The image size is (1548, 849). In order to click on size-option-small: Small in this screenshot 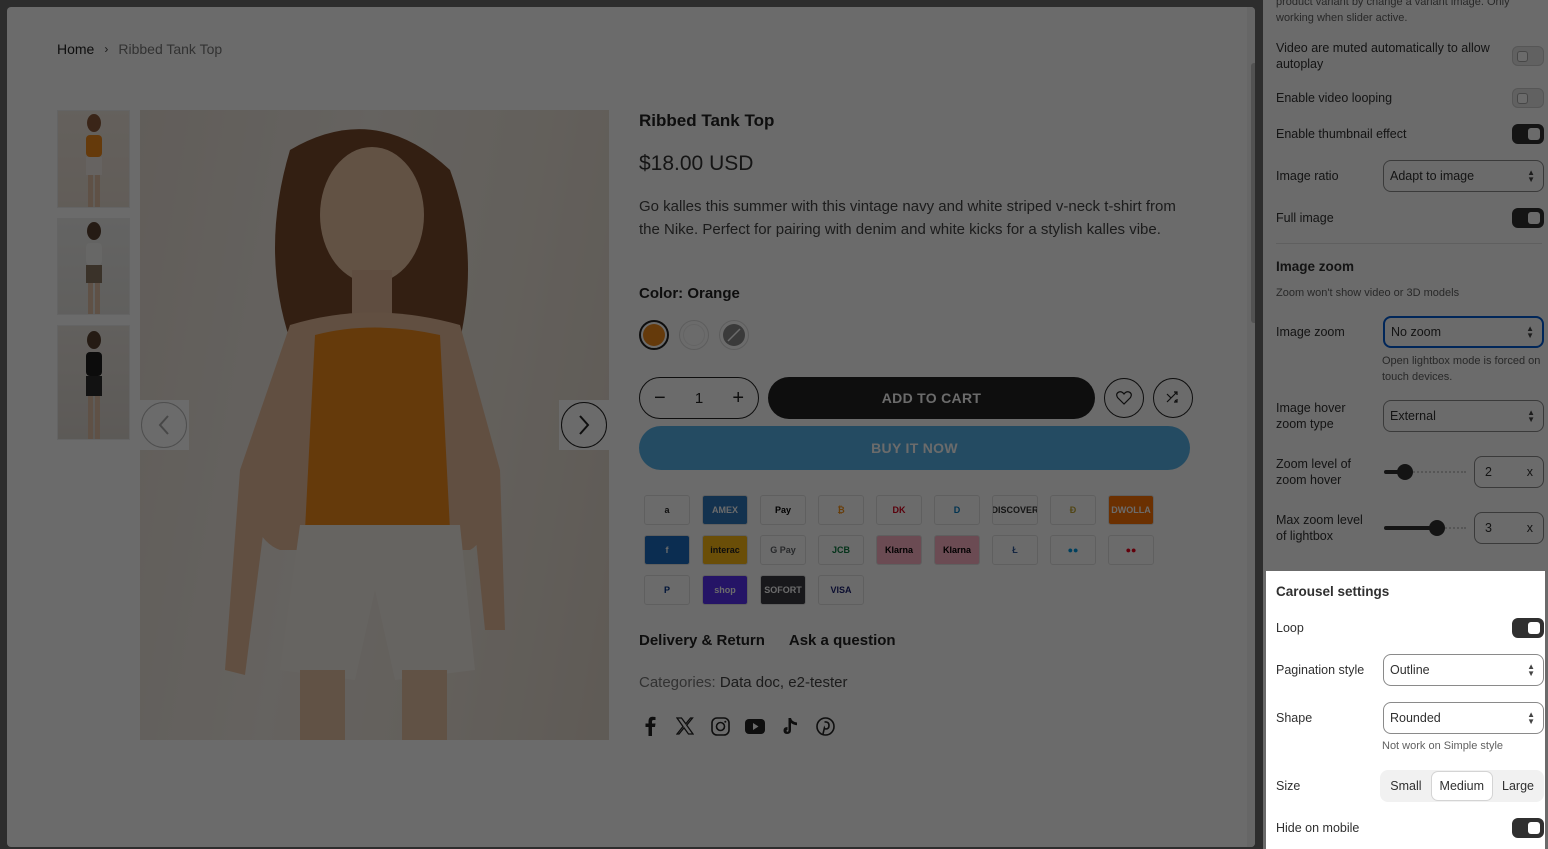, I will do `click(1405, 786)`.